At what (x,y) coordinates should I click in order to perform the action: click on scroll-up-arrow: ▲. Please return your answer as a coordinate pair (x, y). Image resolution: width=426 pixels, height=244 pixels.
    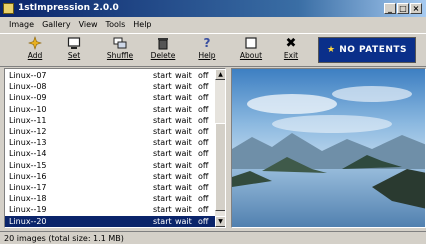
    Looking at the image, I should click on (220, 74).